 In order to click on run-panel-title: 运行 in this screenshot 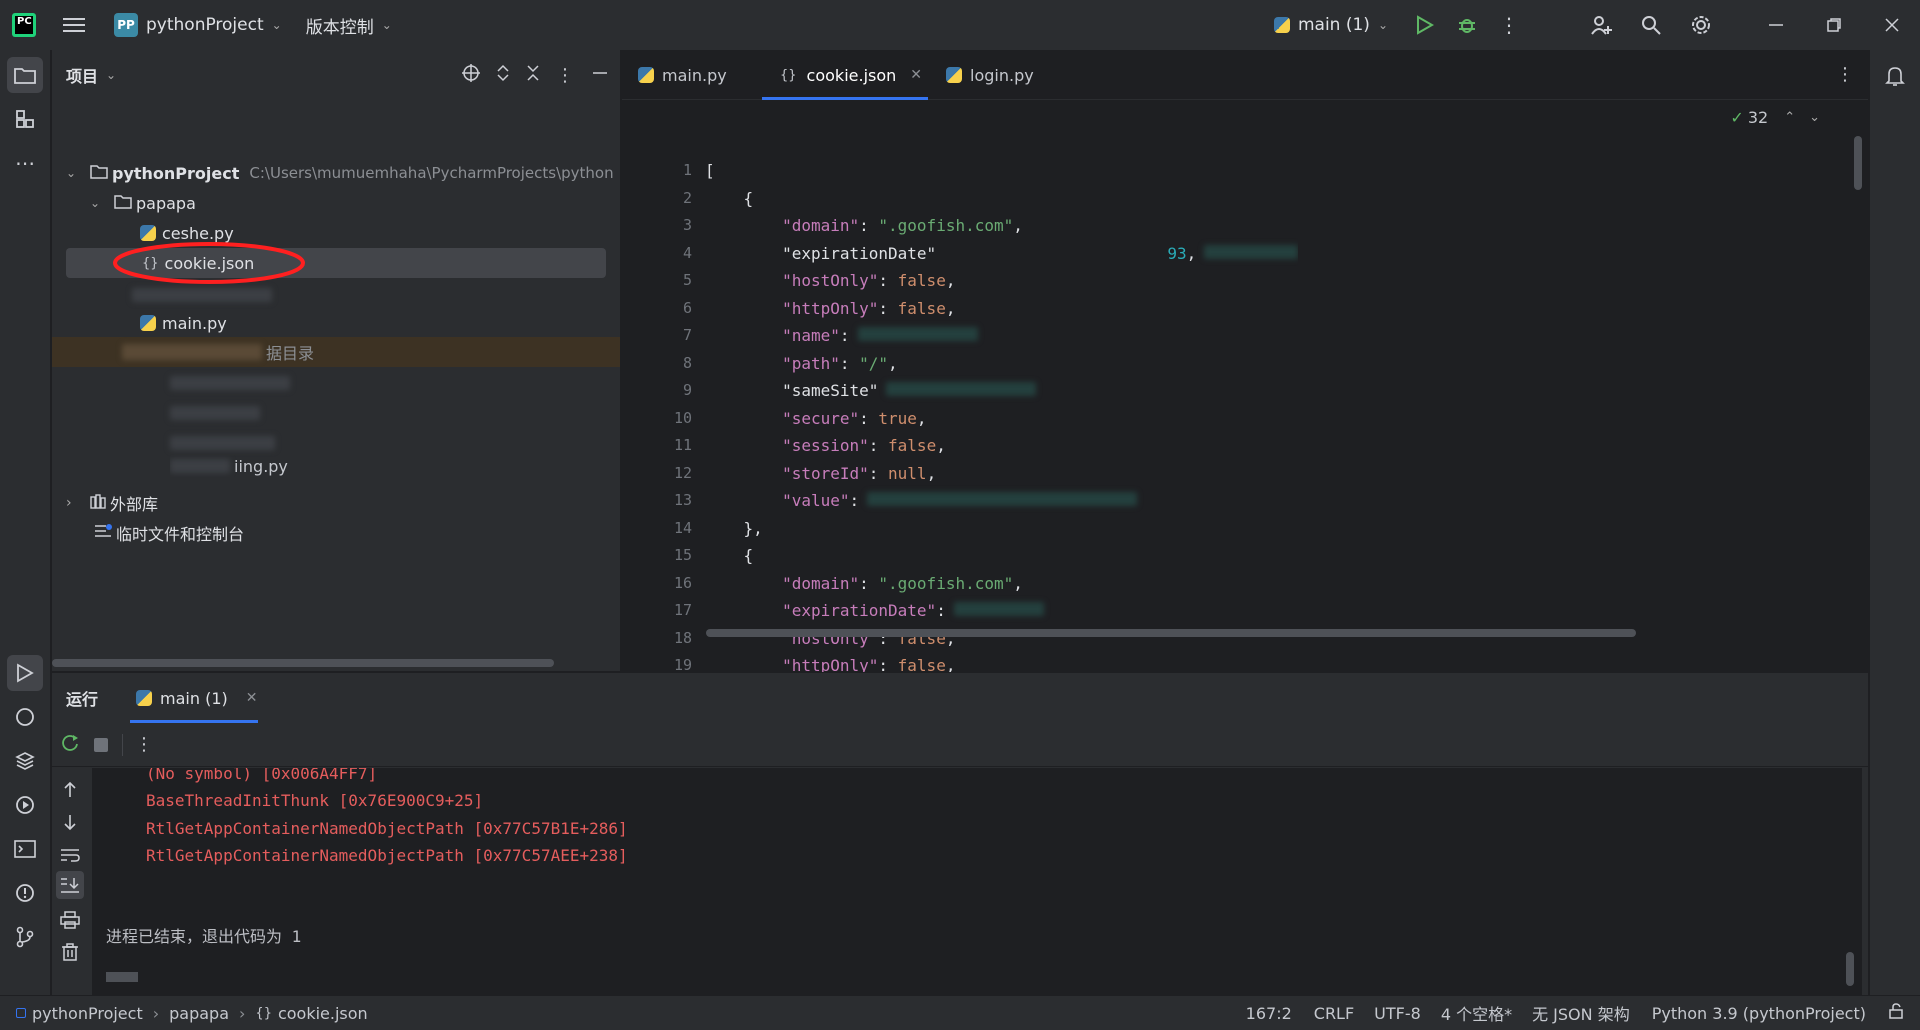, I will do `click(82, 699)`.